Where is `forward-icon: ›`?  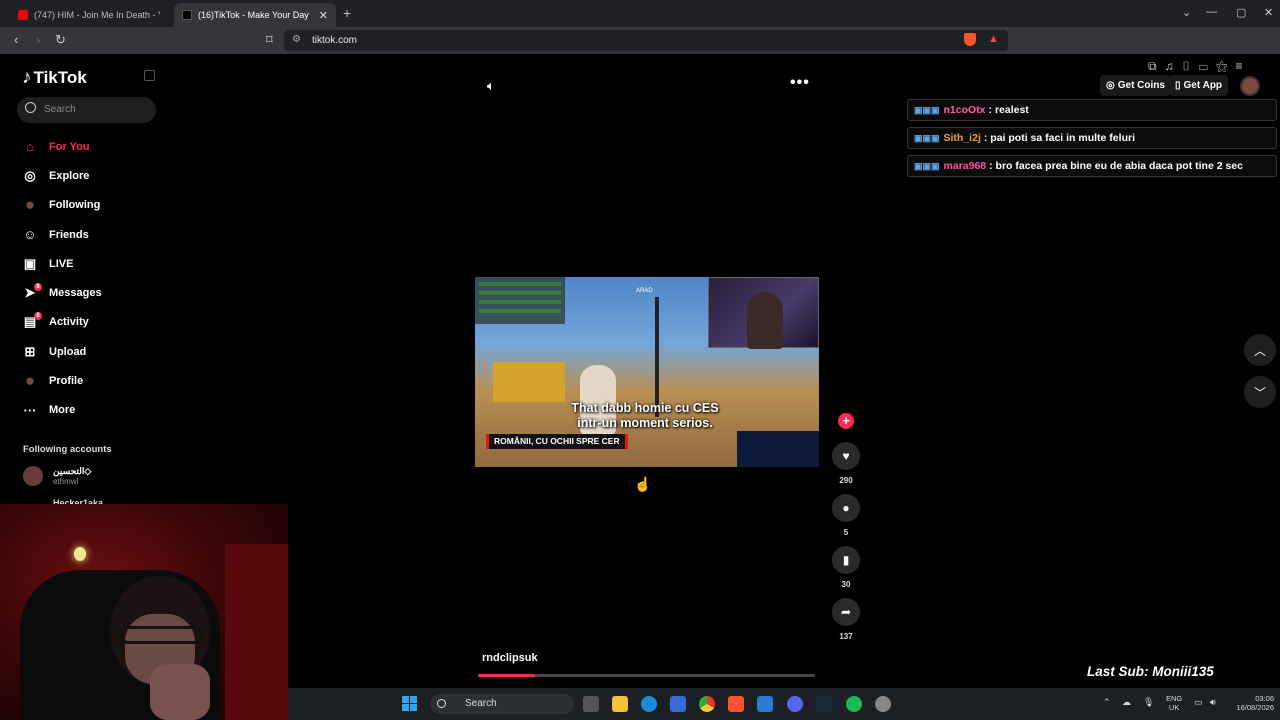
forward-icon: › is located at coordinates (38, 39).